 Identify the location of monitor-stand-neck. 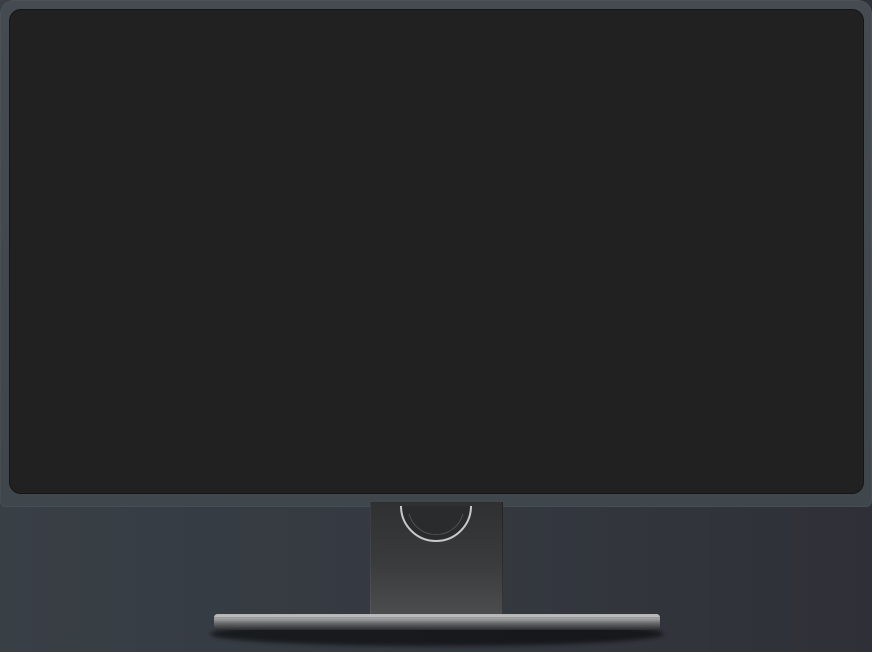
(436, 558).